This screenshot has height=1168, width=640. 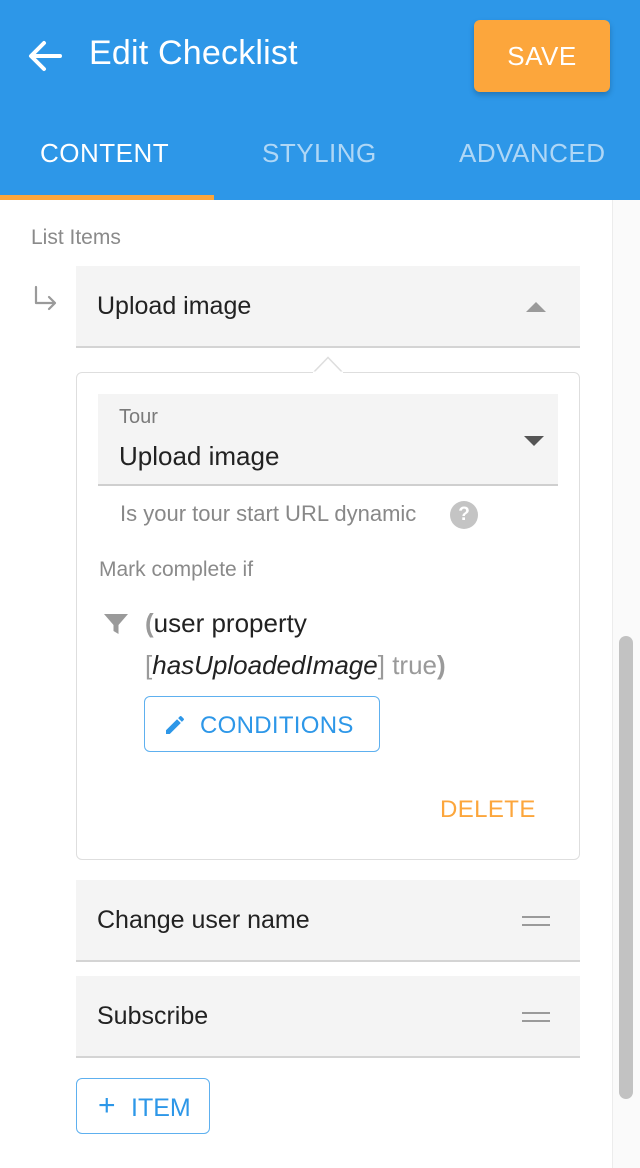 What do you see at coordinates (107, 1105) in the screenshot?
I see `plus-icon: +` at bounding box center [107, 1105].